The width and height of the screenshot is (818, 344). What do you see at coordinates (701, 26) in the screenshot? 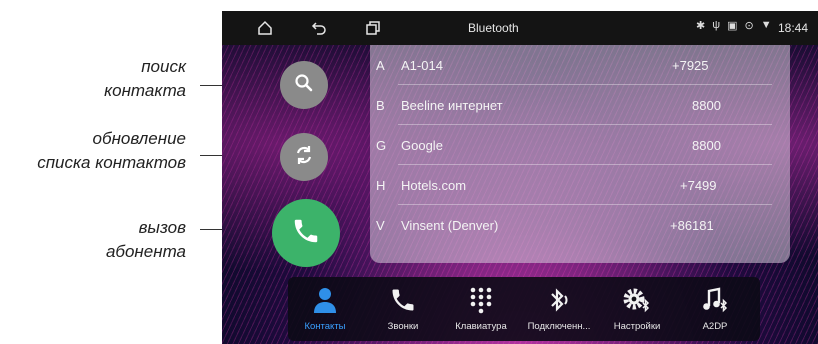
I see `bluetooth-icon: ✱` at bounding box center [701, 26].